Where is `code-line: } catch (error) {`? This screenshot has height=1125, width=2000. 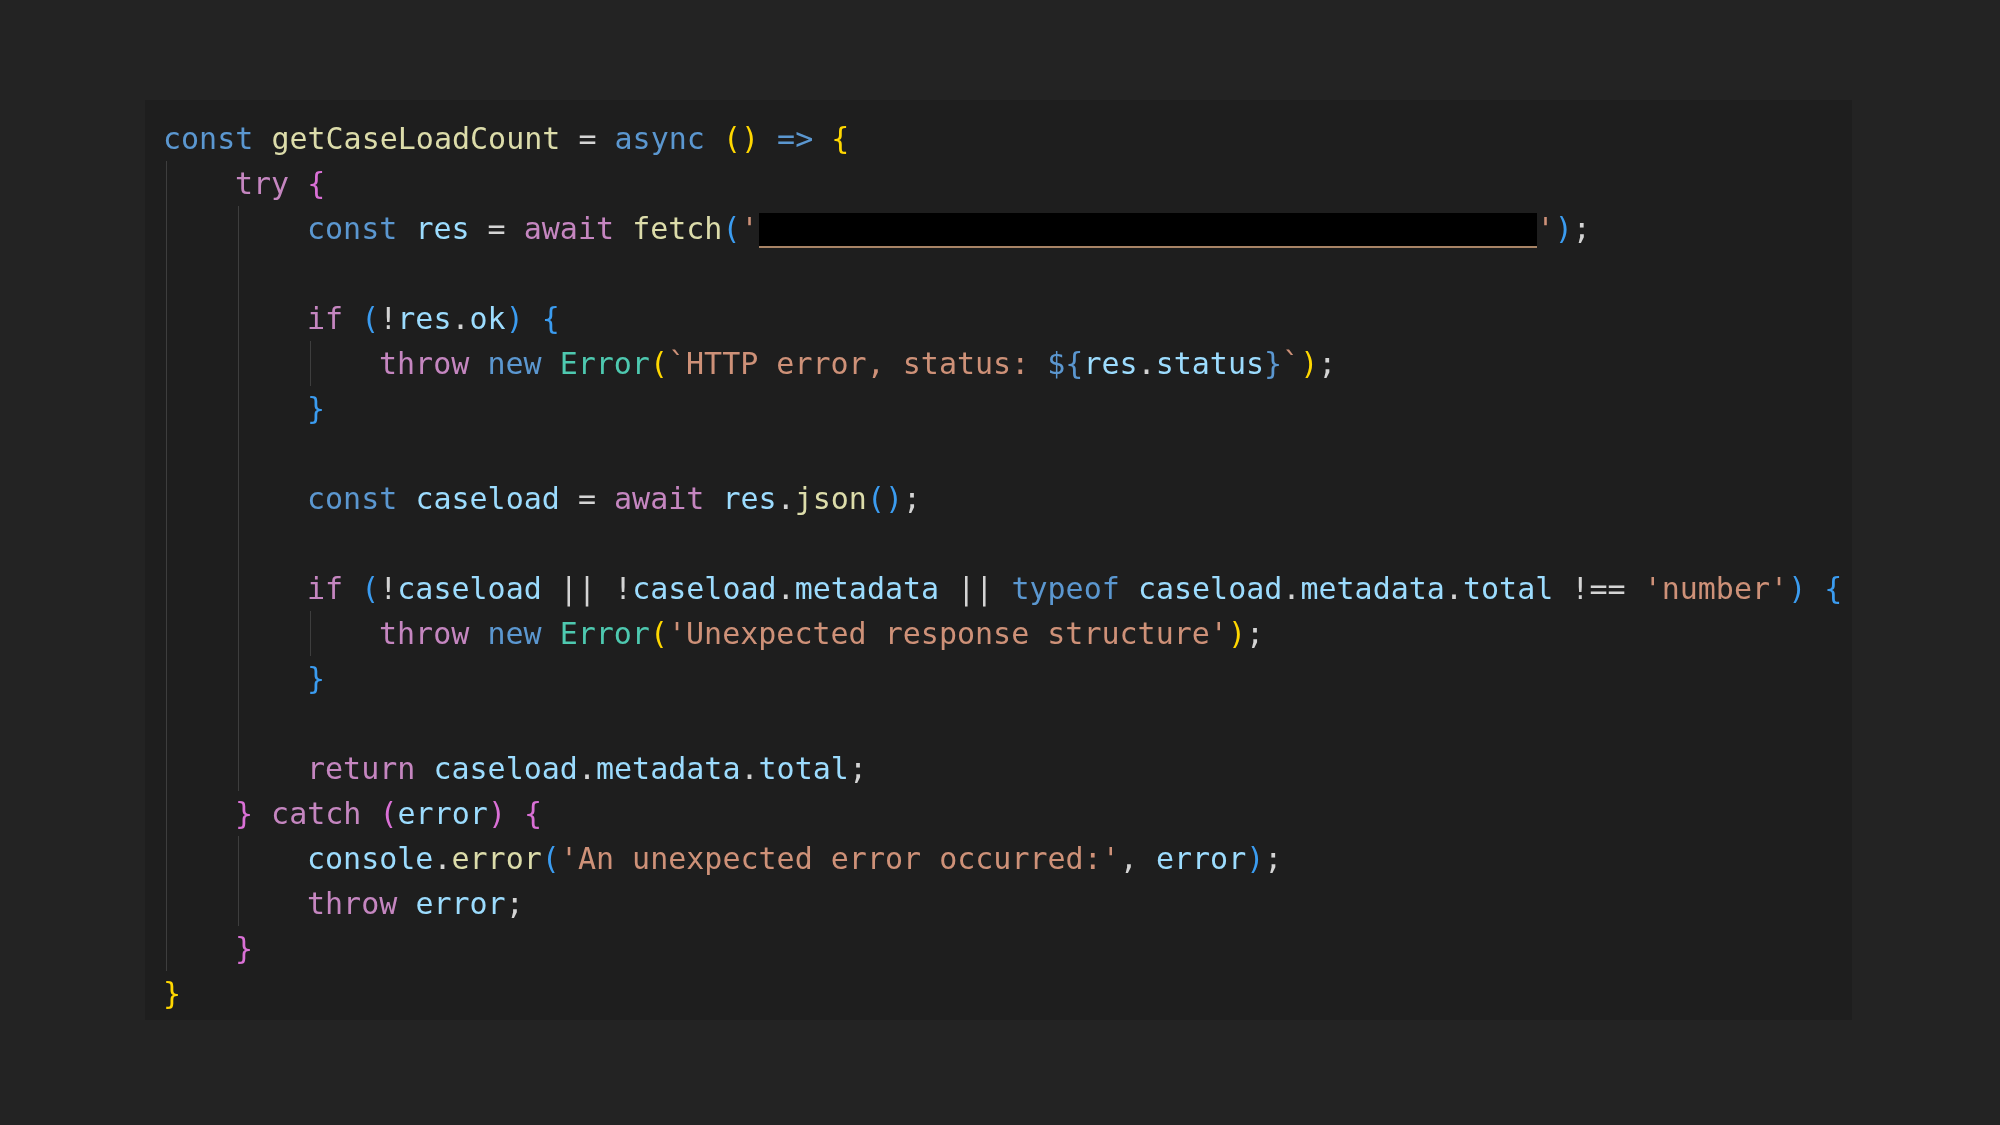
code-line: } catch (error) { is located at coordinates (389, 814).